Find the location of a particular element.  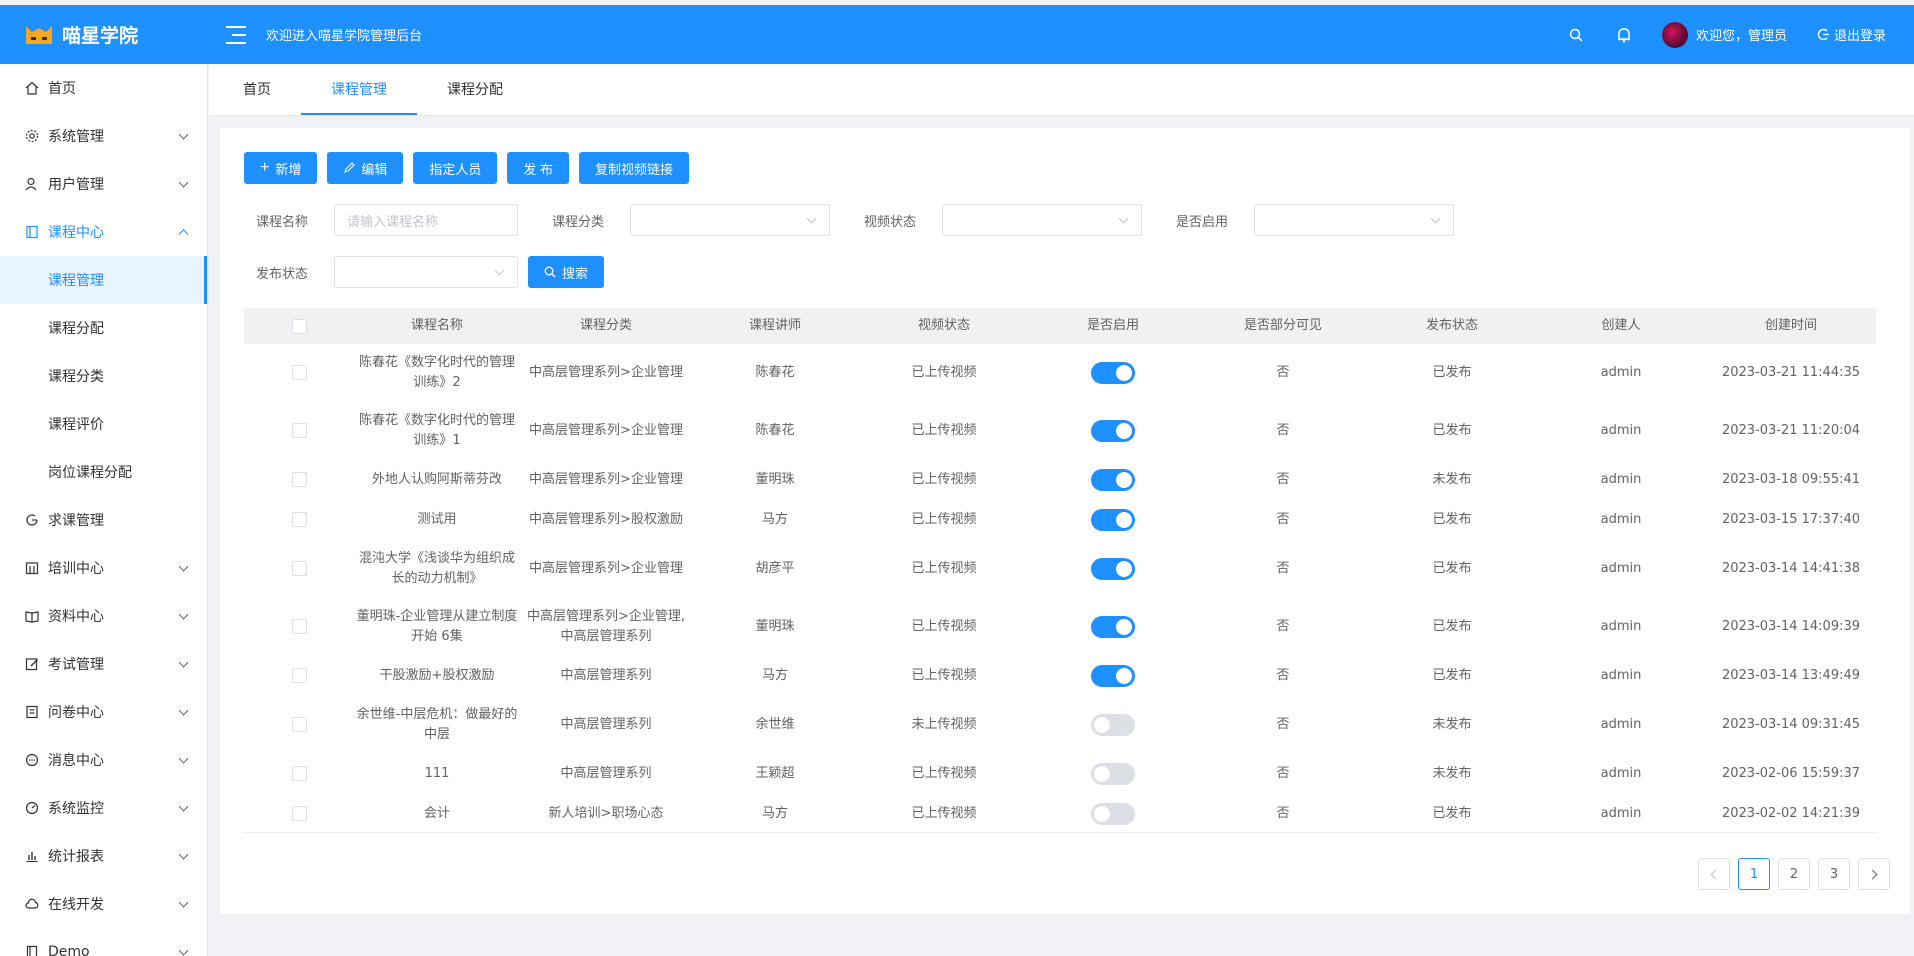

next-page-button is located at coordinates (1874, 874).